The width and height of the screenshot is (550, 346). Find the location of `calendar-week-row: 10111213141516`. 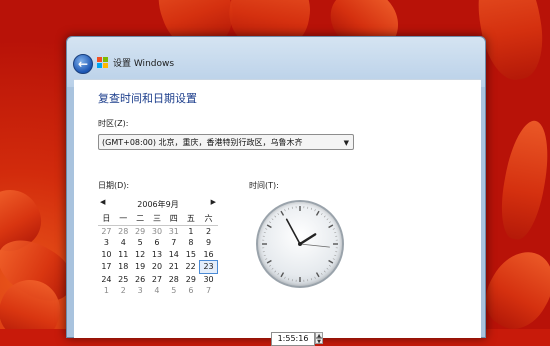

calendar-week-row: 10111213141516 is located at coordinates (158, 255).